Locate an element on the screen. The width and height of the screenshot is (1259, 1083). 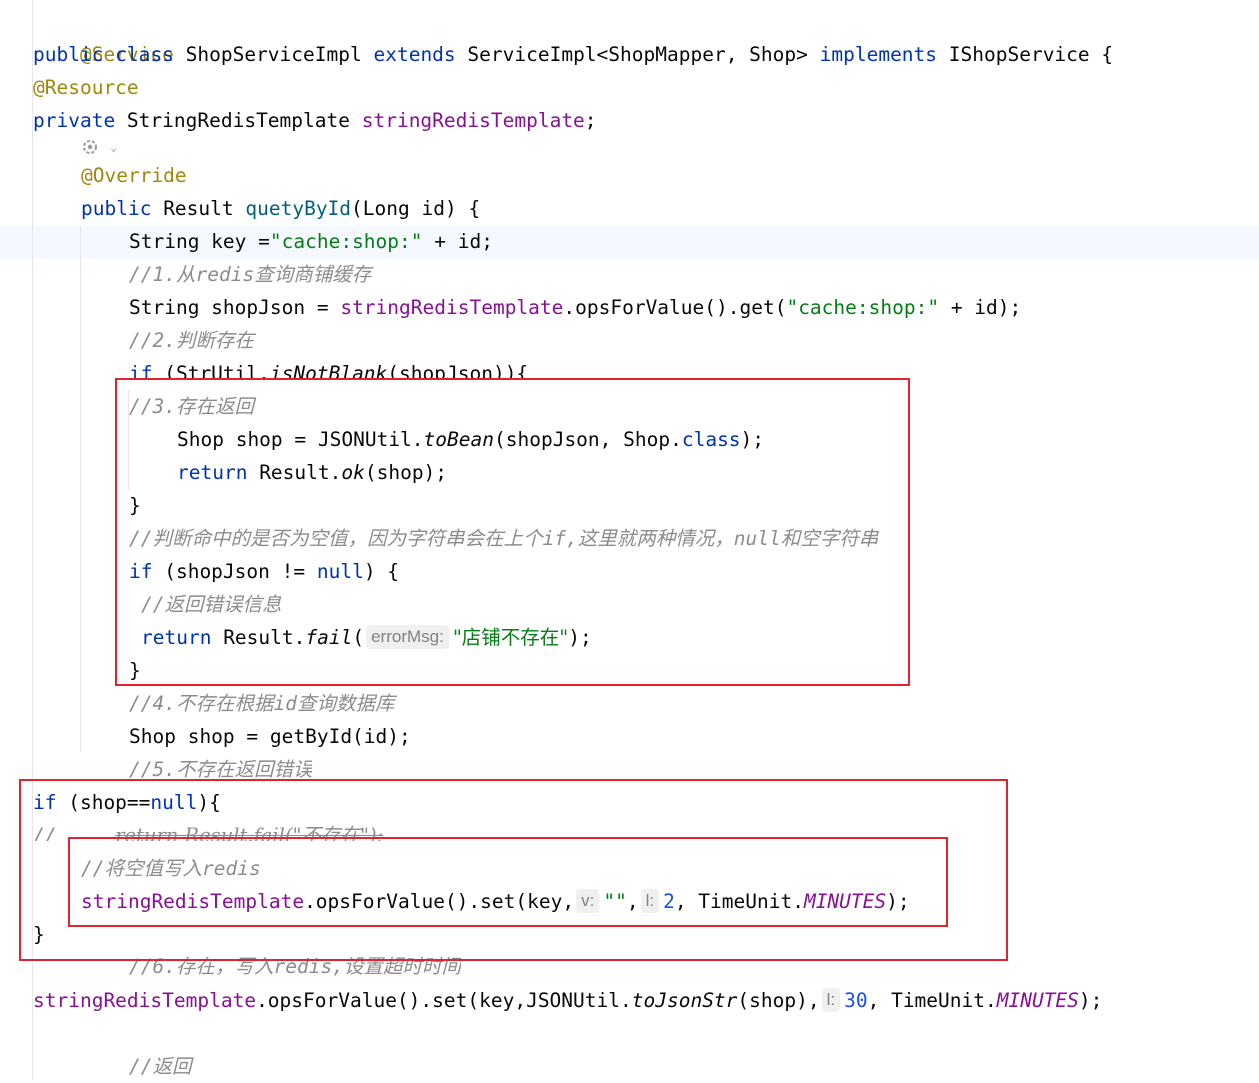
code-token: 查询数据库 is located at coordinates (345, 703).